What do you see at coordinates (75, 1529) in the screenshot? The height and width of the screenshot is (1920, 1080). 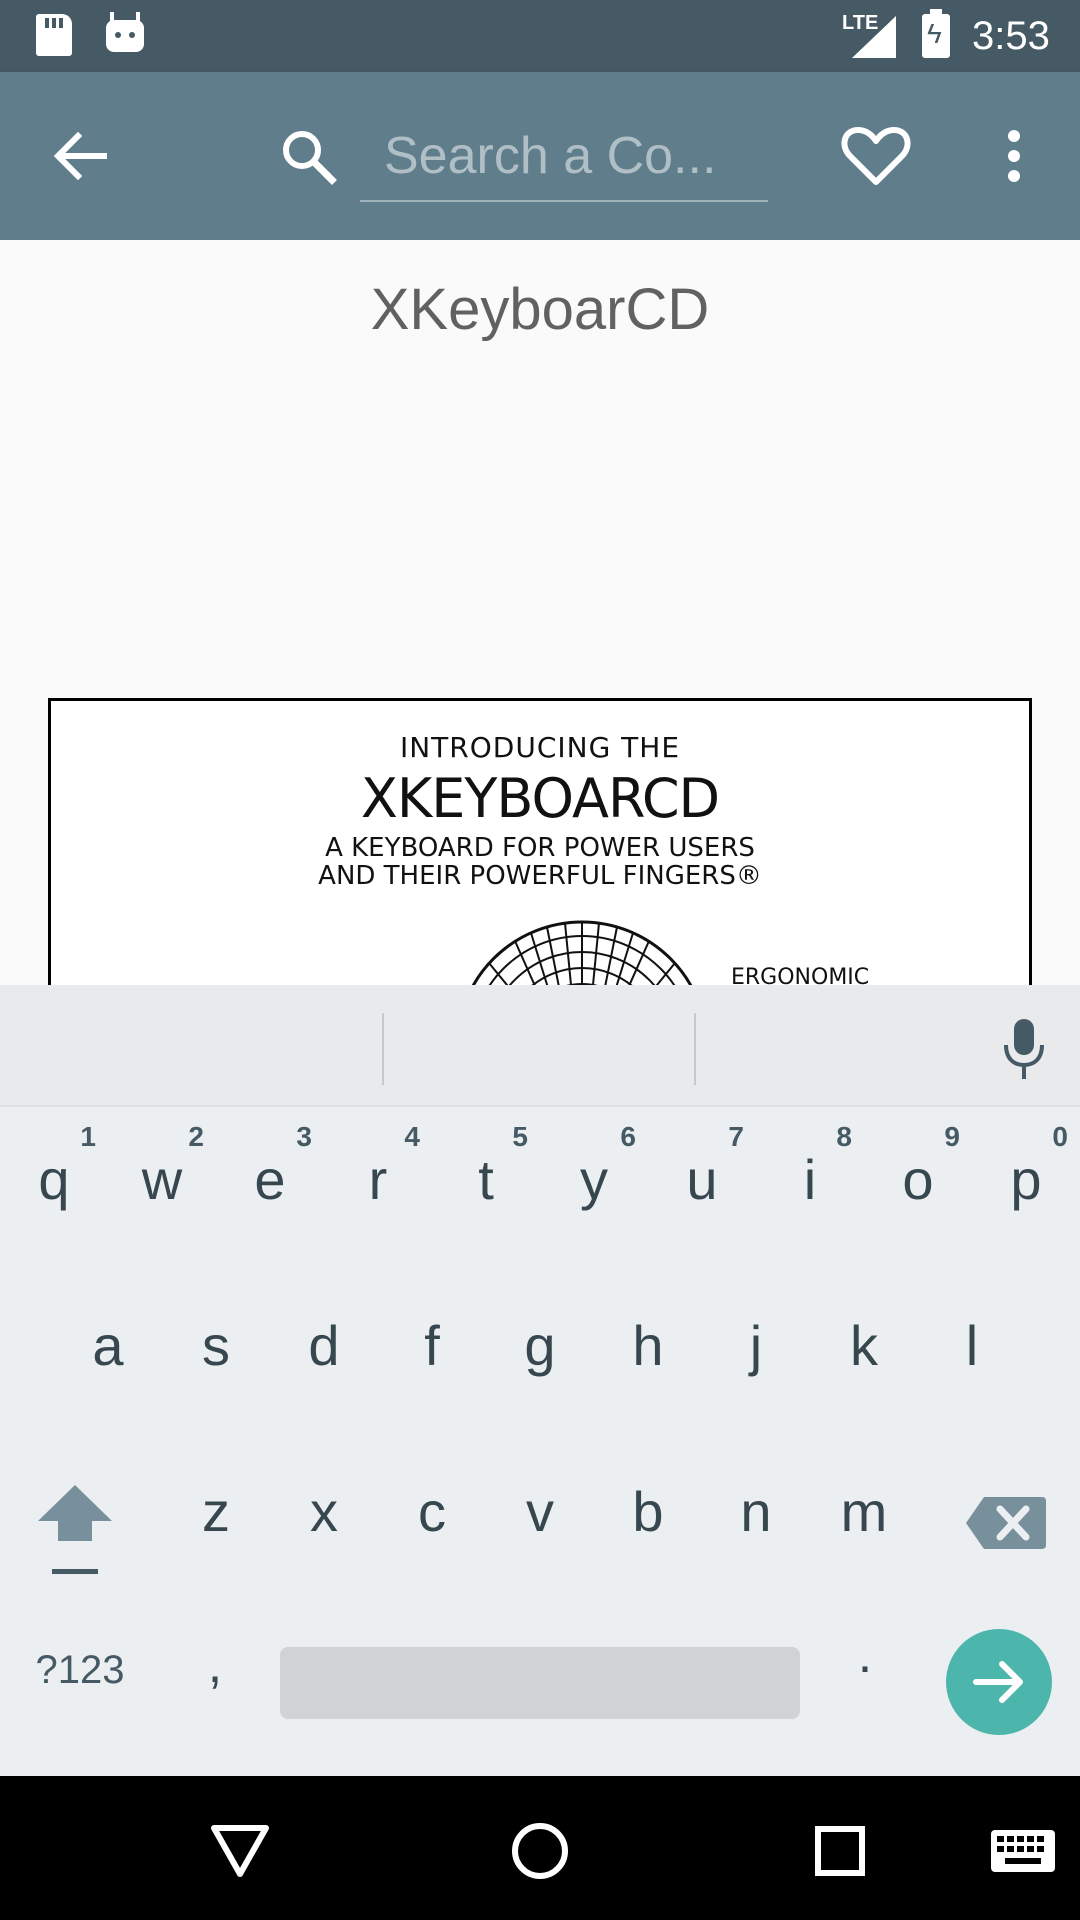 I see `shift-icon` at bounding box center [75, 1529].